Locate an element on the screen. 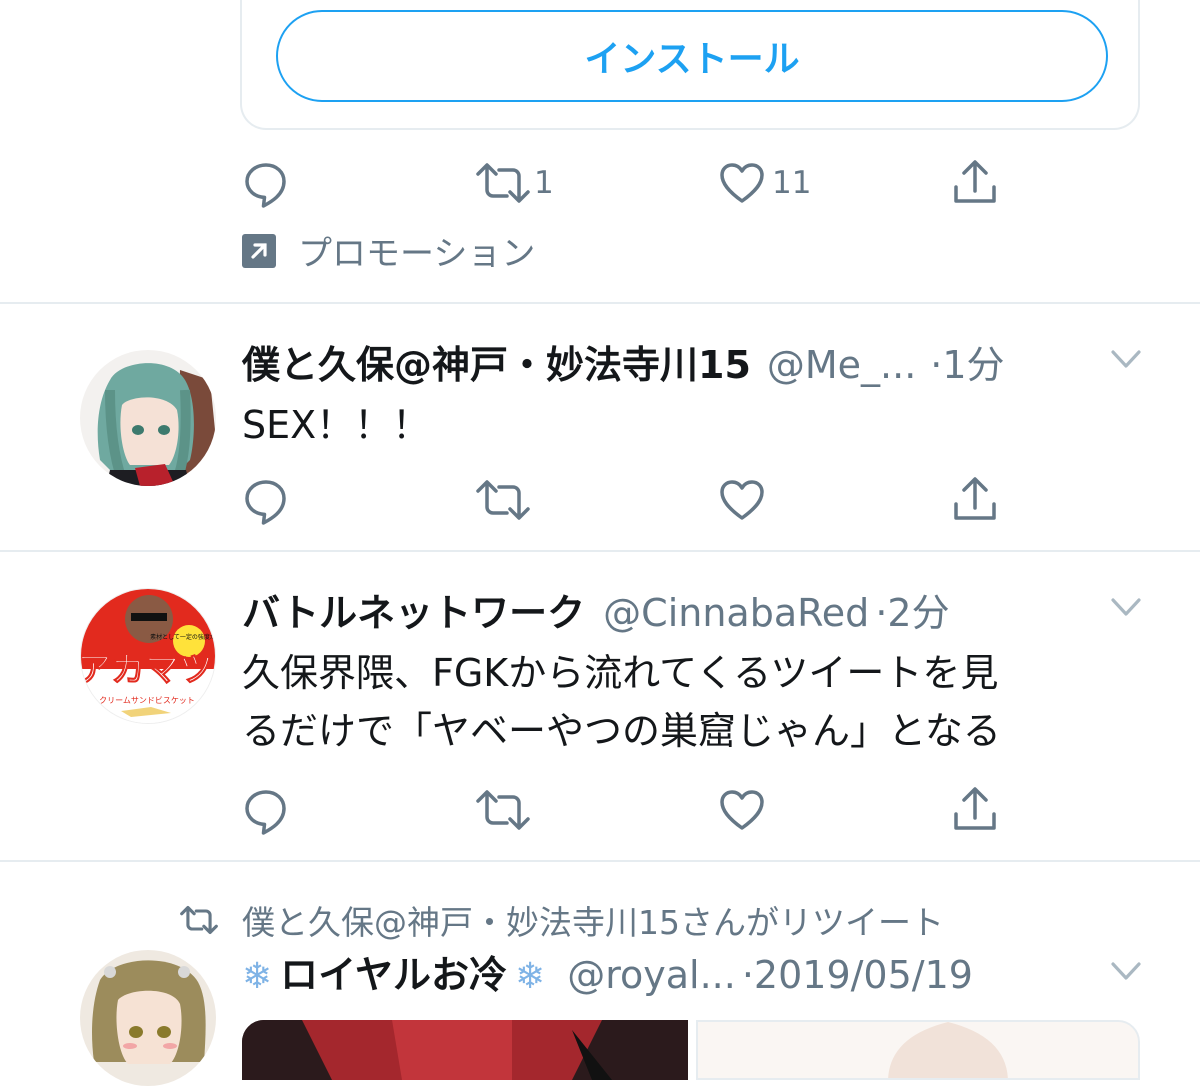  display-name: バトルネットワーク is located at coordinates (413, 609).